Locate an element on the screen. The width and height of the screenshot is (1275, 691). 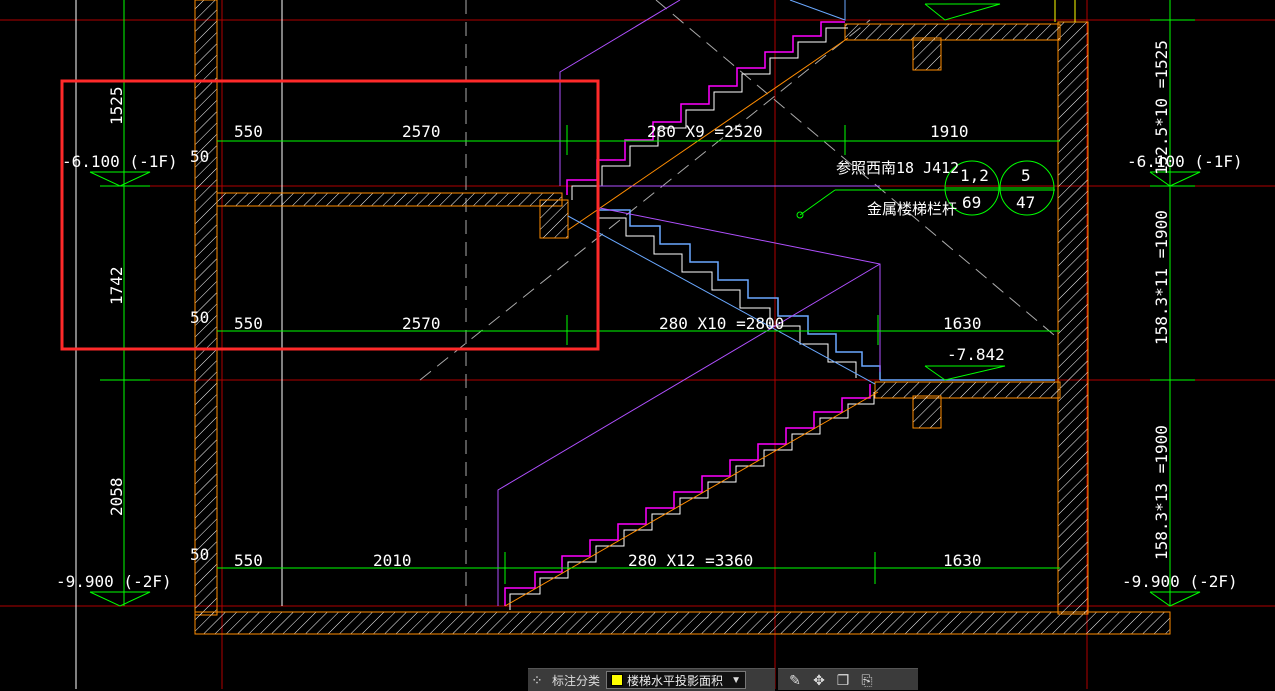
row1-c: 280 X9 =2520 is located at coordinates (705, 131).